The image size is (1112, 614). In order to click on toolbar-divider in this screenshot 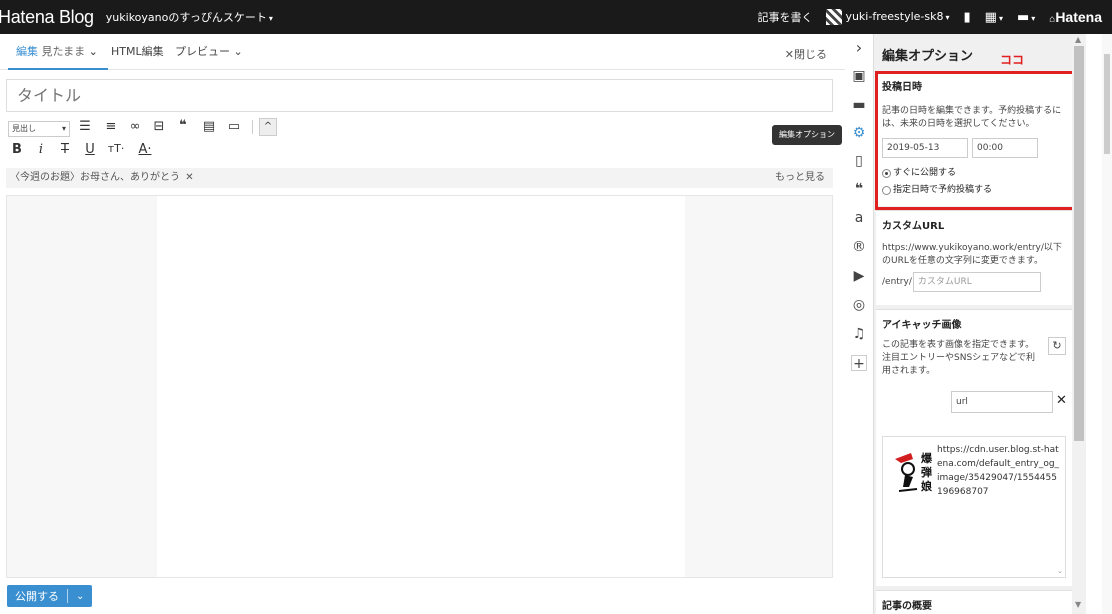, I will do `click(252, 127)`.